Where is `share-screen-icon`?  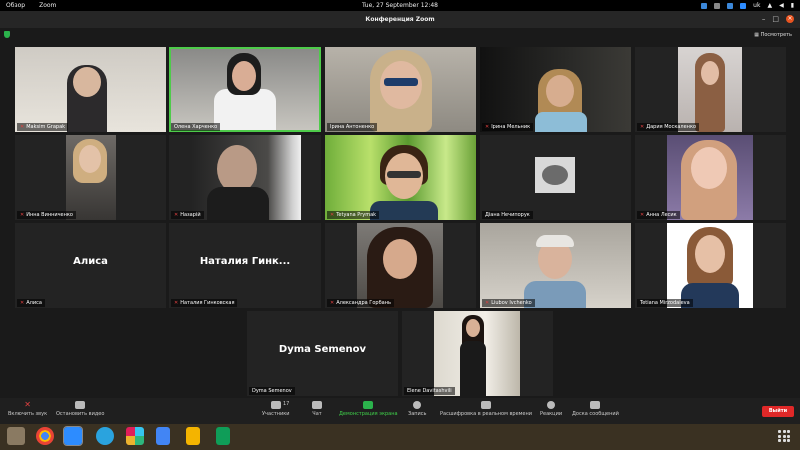 share-screen-icon is located at coordinates (368, 405).